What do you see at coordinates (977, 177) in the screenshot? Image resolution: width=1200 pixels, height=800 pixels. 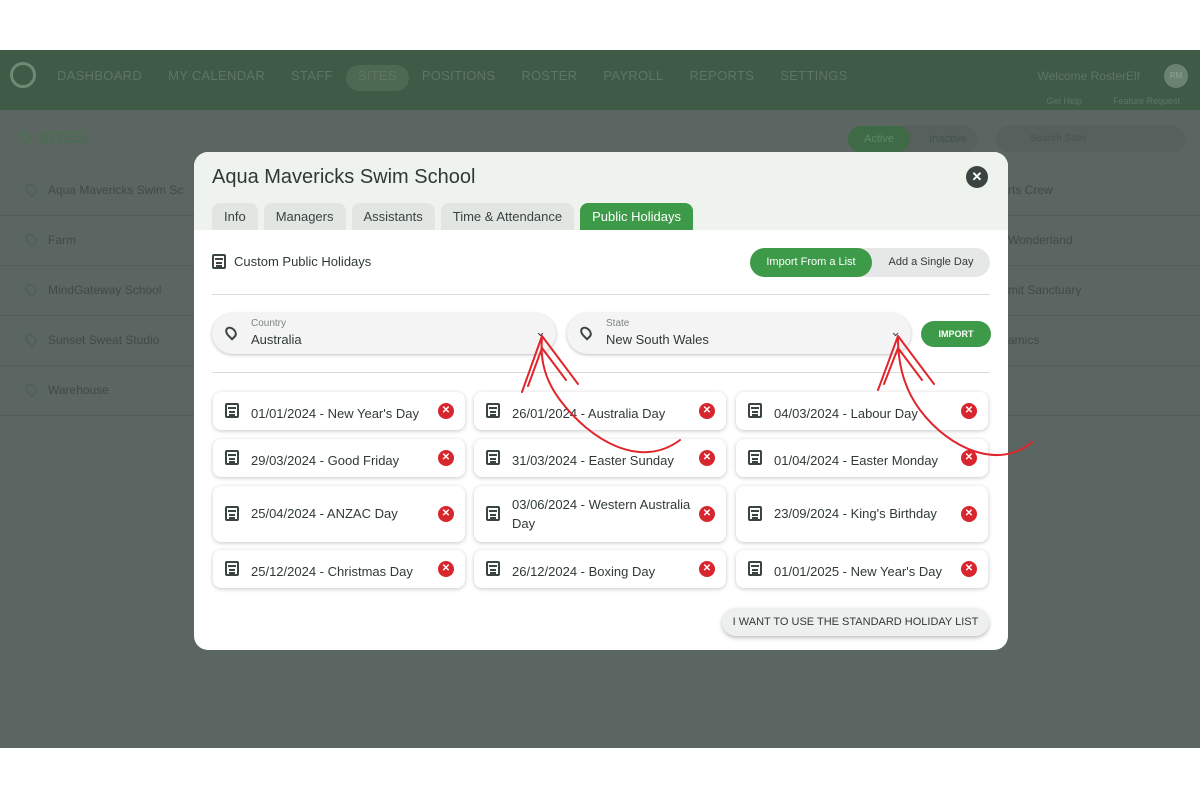 I see `close-icon: ✕` at bounding box center [977, 177].